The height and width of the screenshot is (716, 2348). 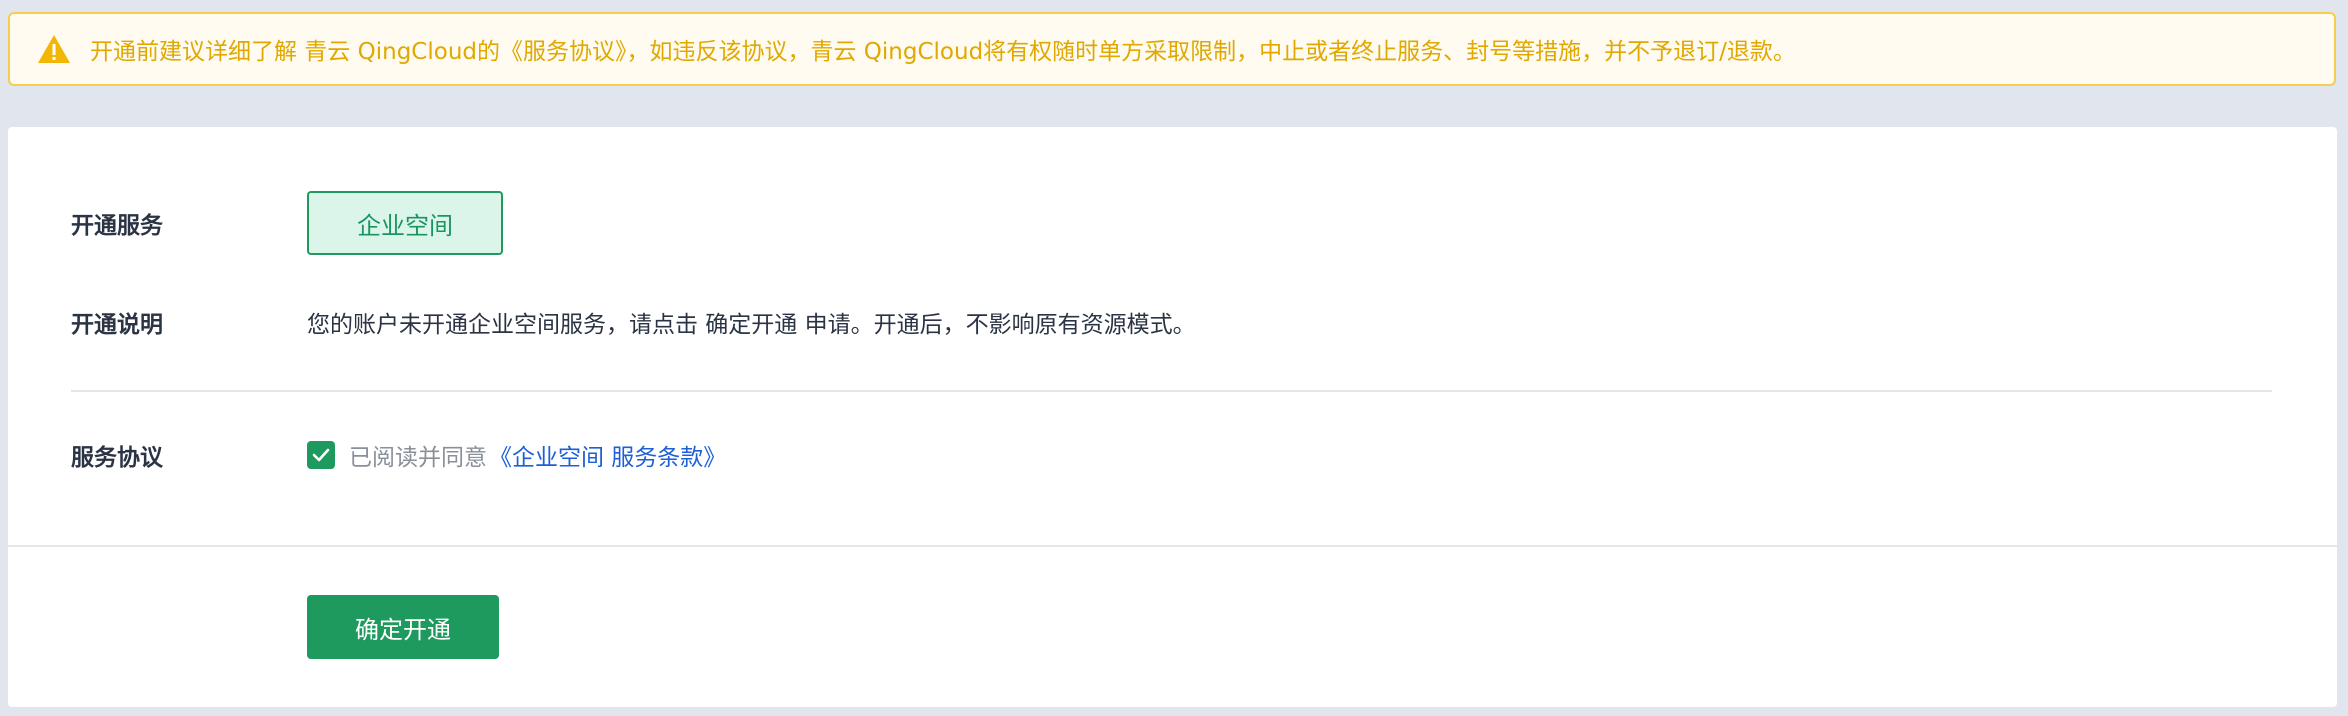 I want to click on agreement-row: 服务协议 已阅读并同意 《企业空间 服务条款》, so click(x=398, y=455).